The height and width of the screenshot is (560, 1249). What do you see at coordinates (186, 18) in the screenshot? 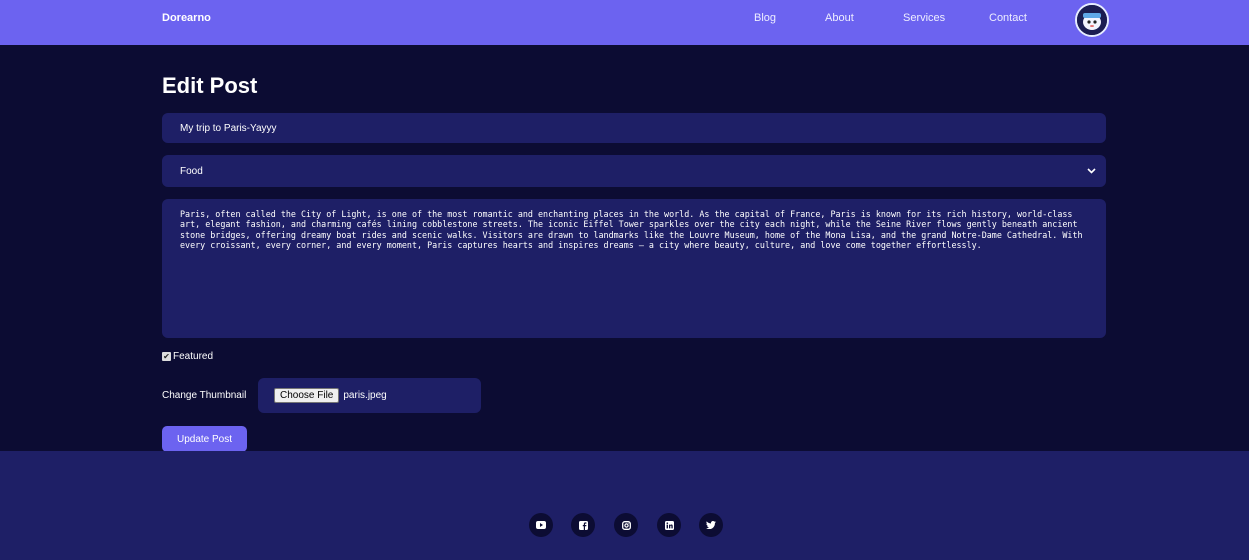
I see `brand-logo: Dorearno` at bounding box center [186, 18].